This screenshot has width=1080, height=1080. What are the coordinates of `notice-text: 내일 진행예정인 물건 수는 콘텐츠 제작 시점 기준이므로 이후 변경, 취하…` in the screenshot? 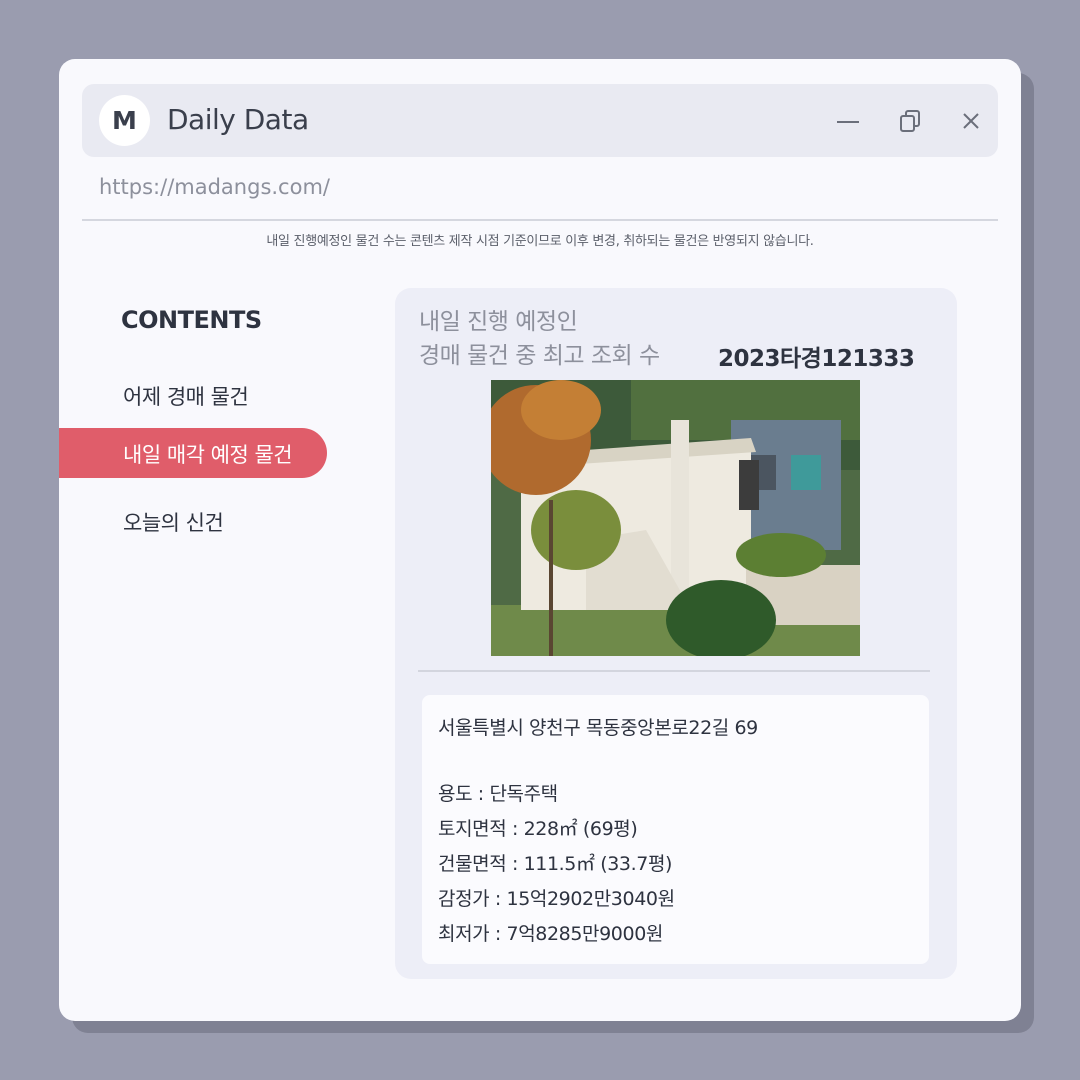 It's located at (540, 241).